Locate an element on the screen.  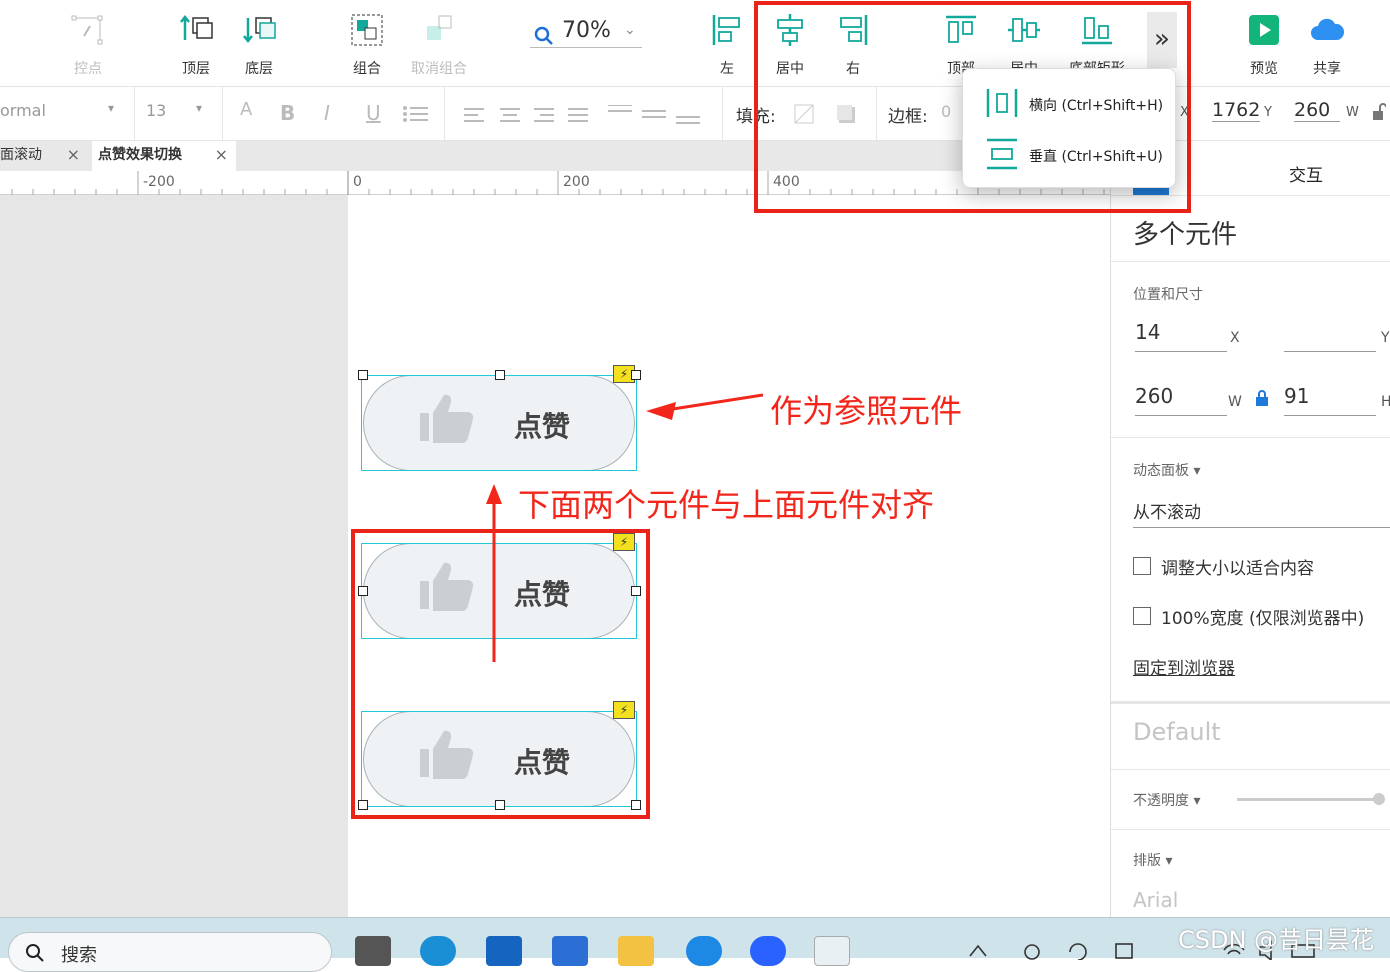
axure-icon is located at coordinates (832, 951).